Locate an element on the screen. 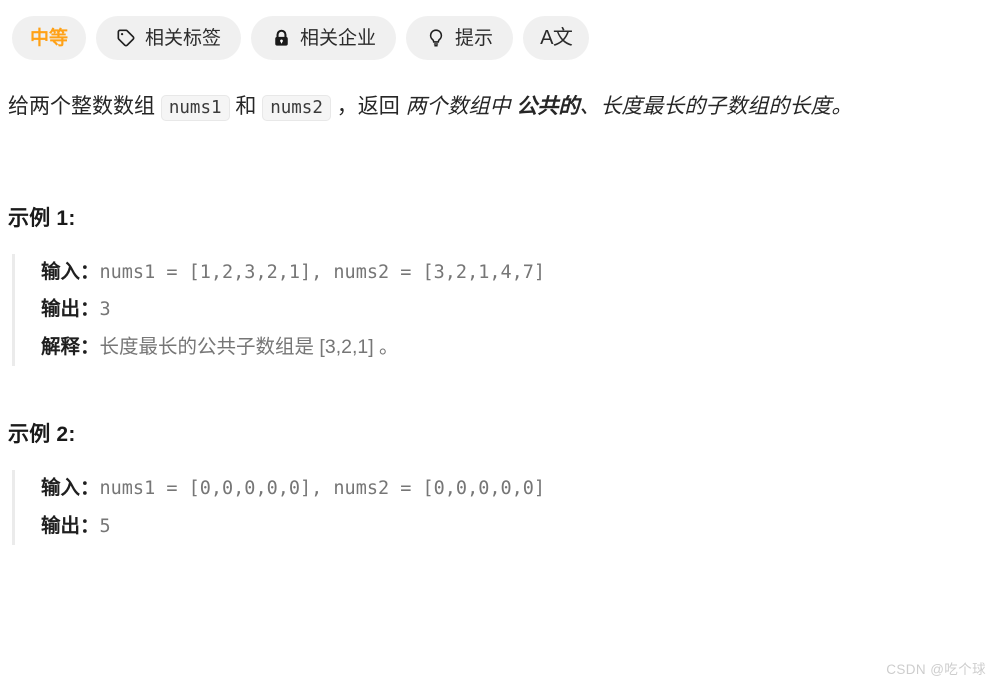  inline-code-nums1: nums1 is located at coordinates (195, 108).